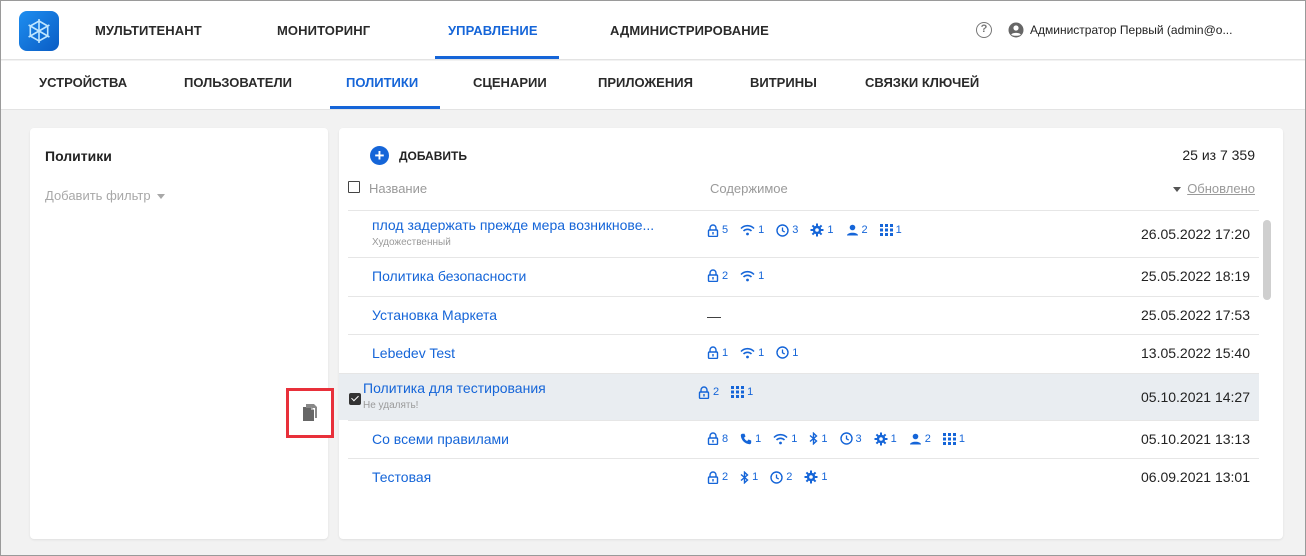  Describe the element at coordinates (803, 276) in the screenshot. I see `table-row: Политика безопасности 2 1 25.05.2022 18:19` at that location.